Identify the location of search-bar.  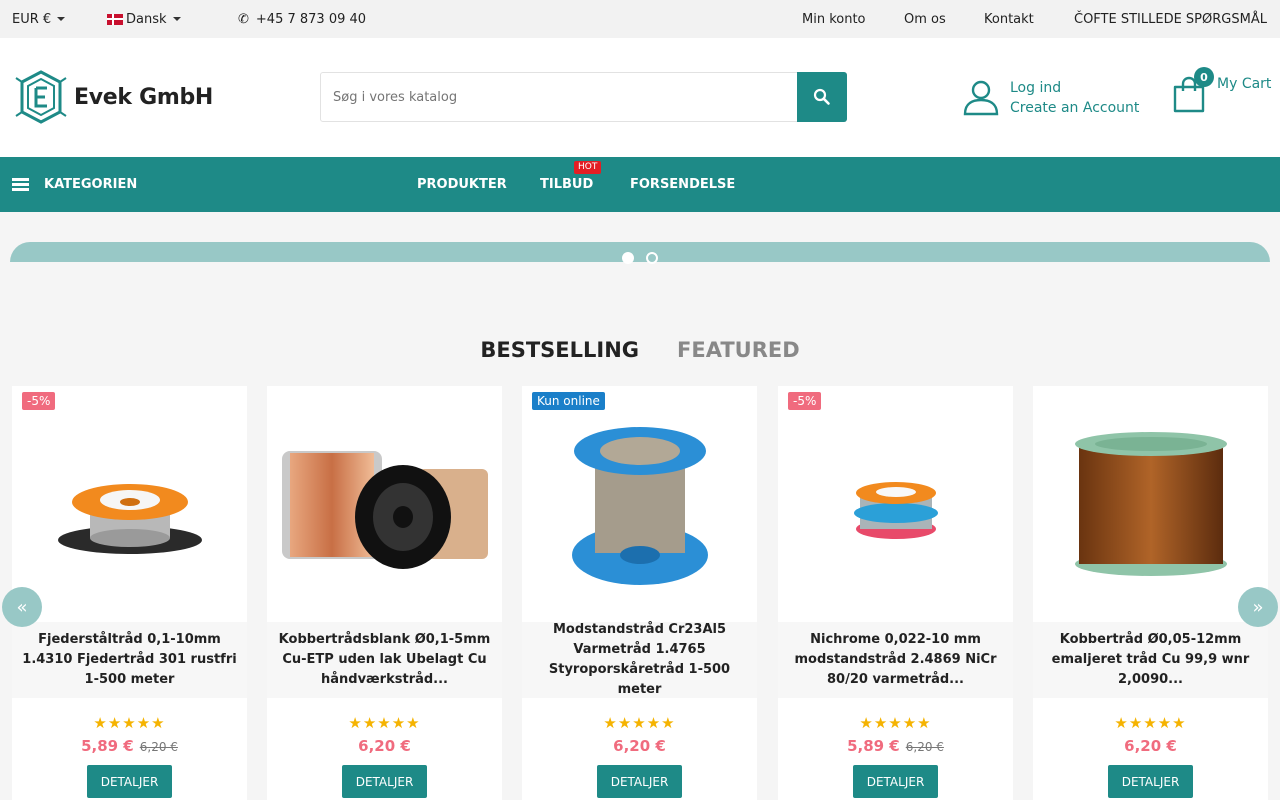
(583, 97).